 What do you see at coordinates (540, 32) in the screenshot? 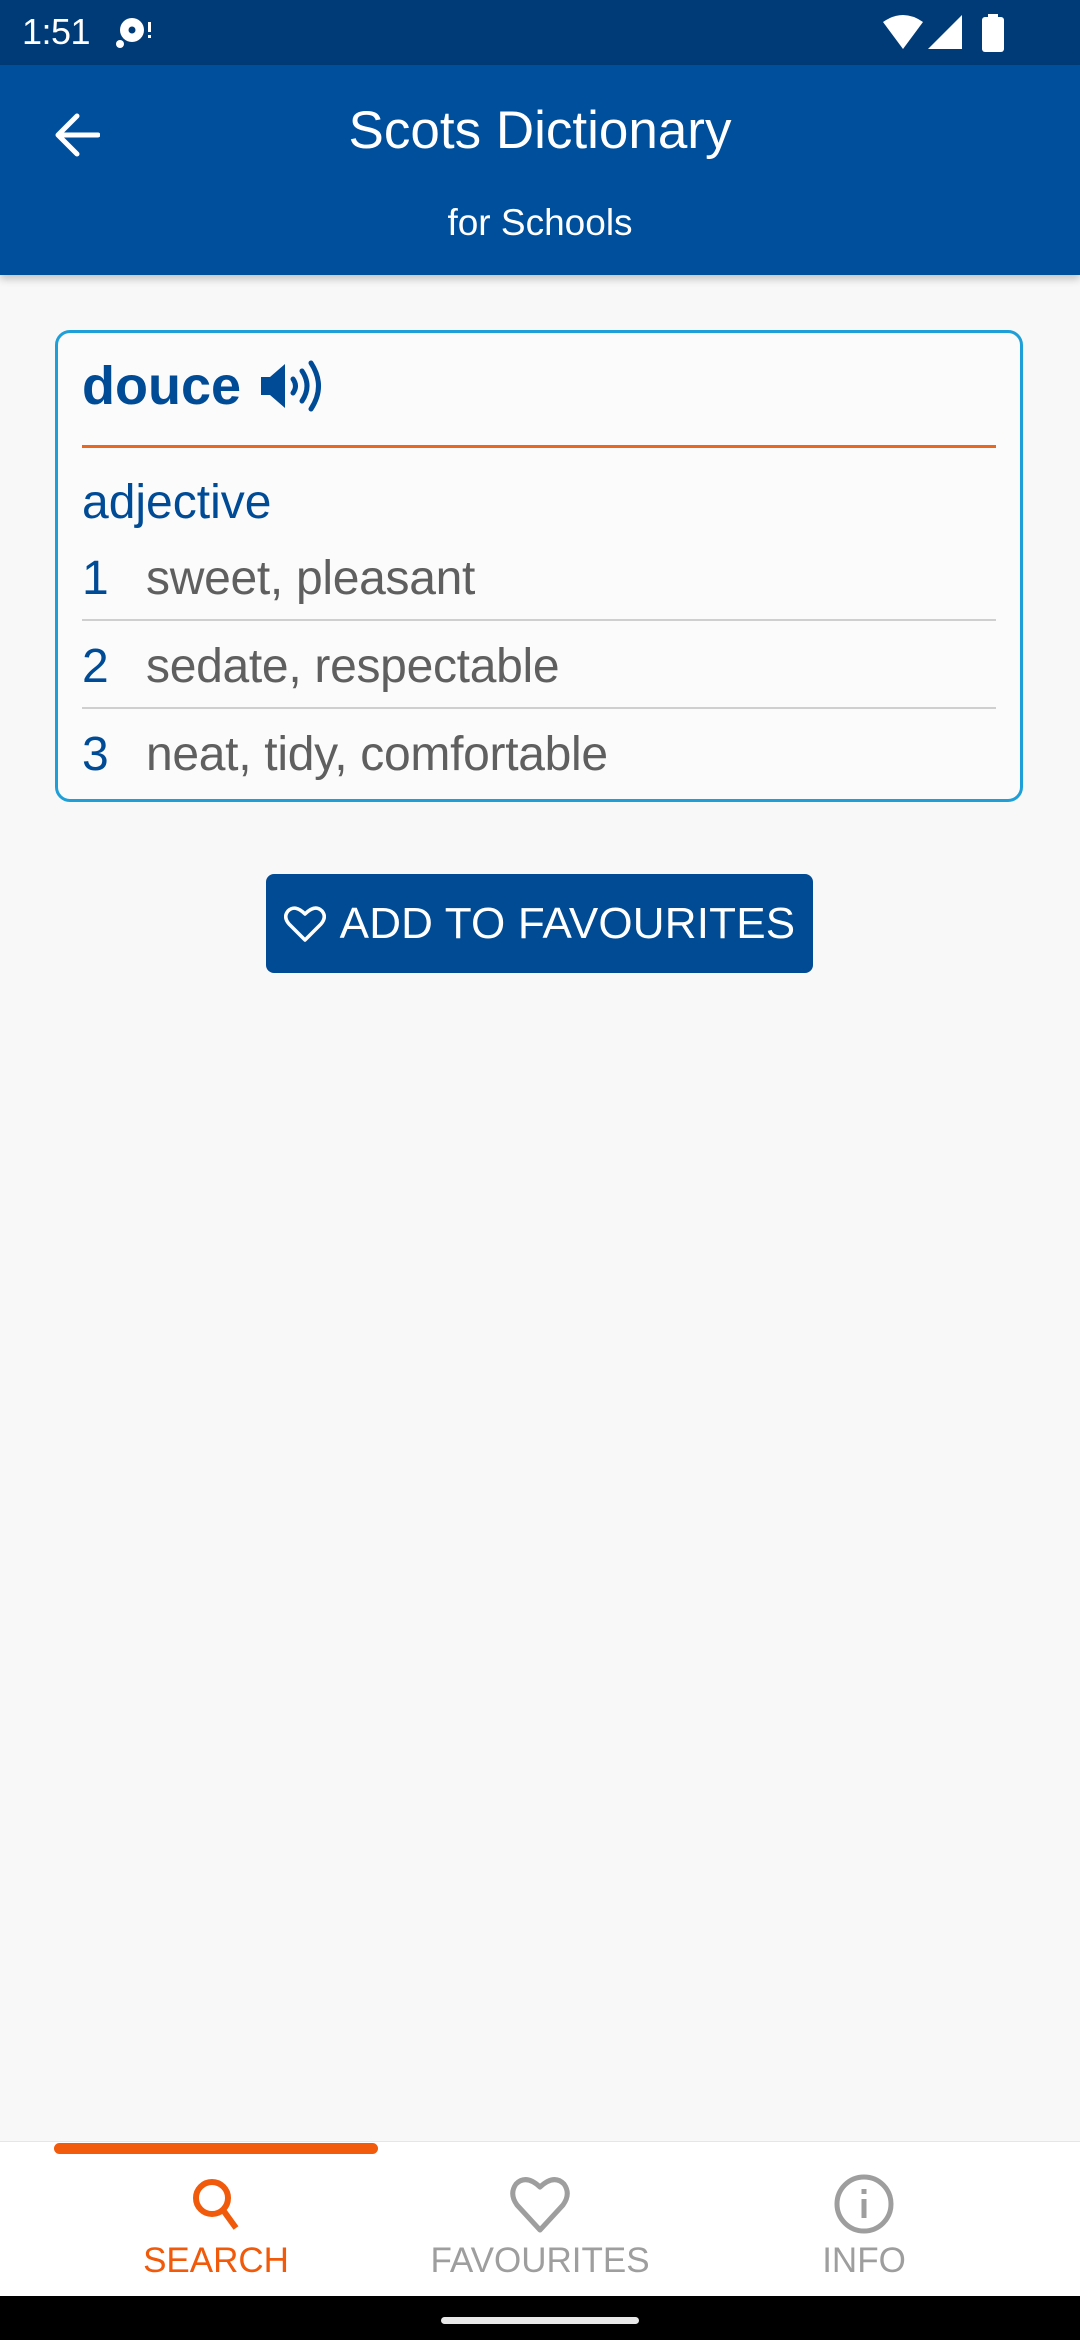
I see `status-bar: 1:51` at bounding box center [540, 32].